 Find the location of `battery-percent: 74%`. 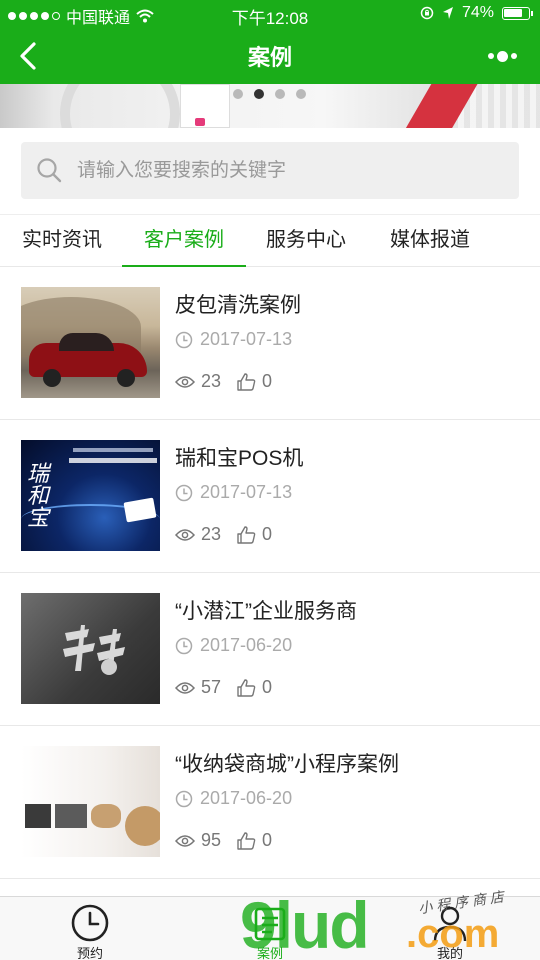

battery-percent: 74% is located at coordinates (477, 12).